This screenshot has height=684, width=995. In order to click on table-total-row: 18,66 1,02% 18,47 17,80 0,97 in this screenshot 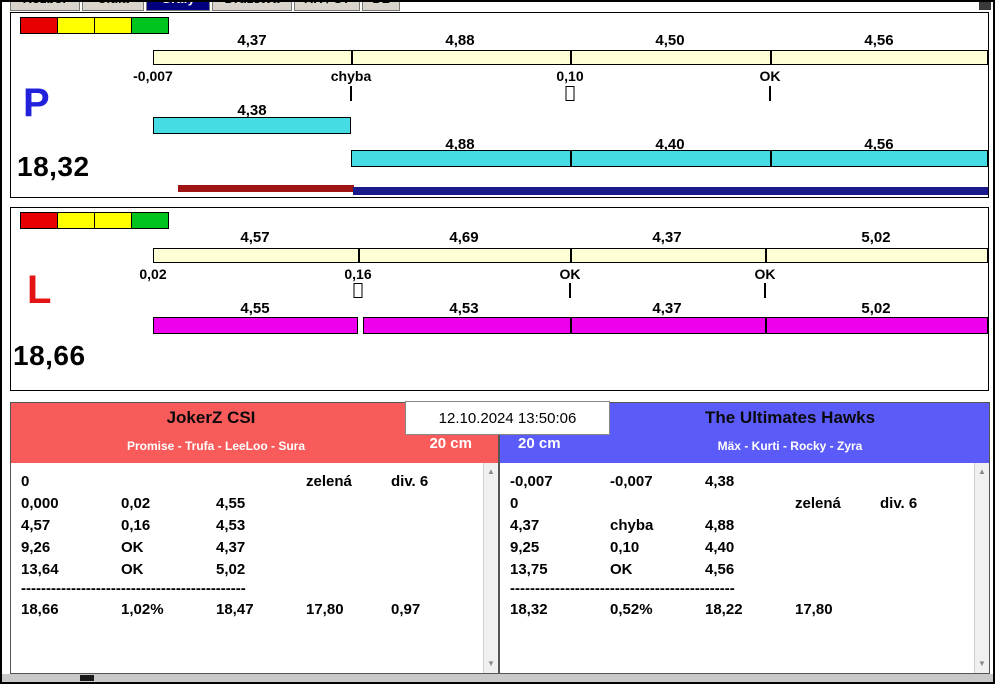, I will do `click(254, 610)`.